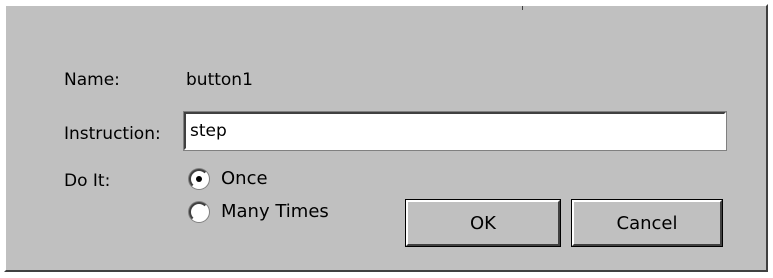 Image resolution: width=773 pixels, height=278 pixels. What do you see at coordinates (112, 134) in the screenshot?
I see `instruction-label: Instruction:` at bounding box center [112, 134].